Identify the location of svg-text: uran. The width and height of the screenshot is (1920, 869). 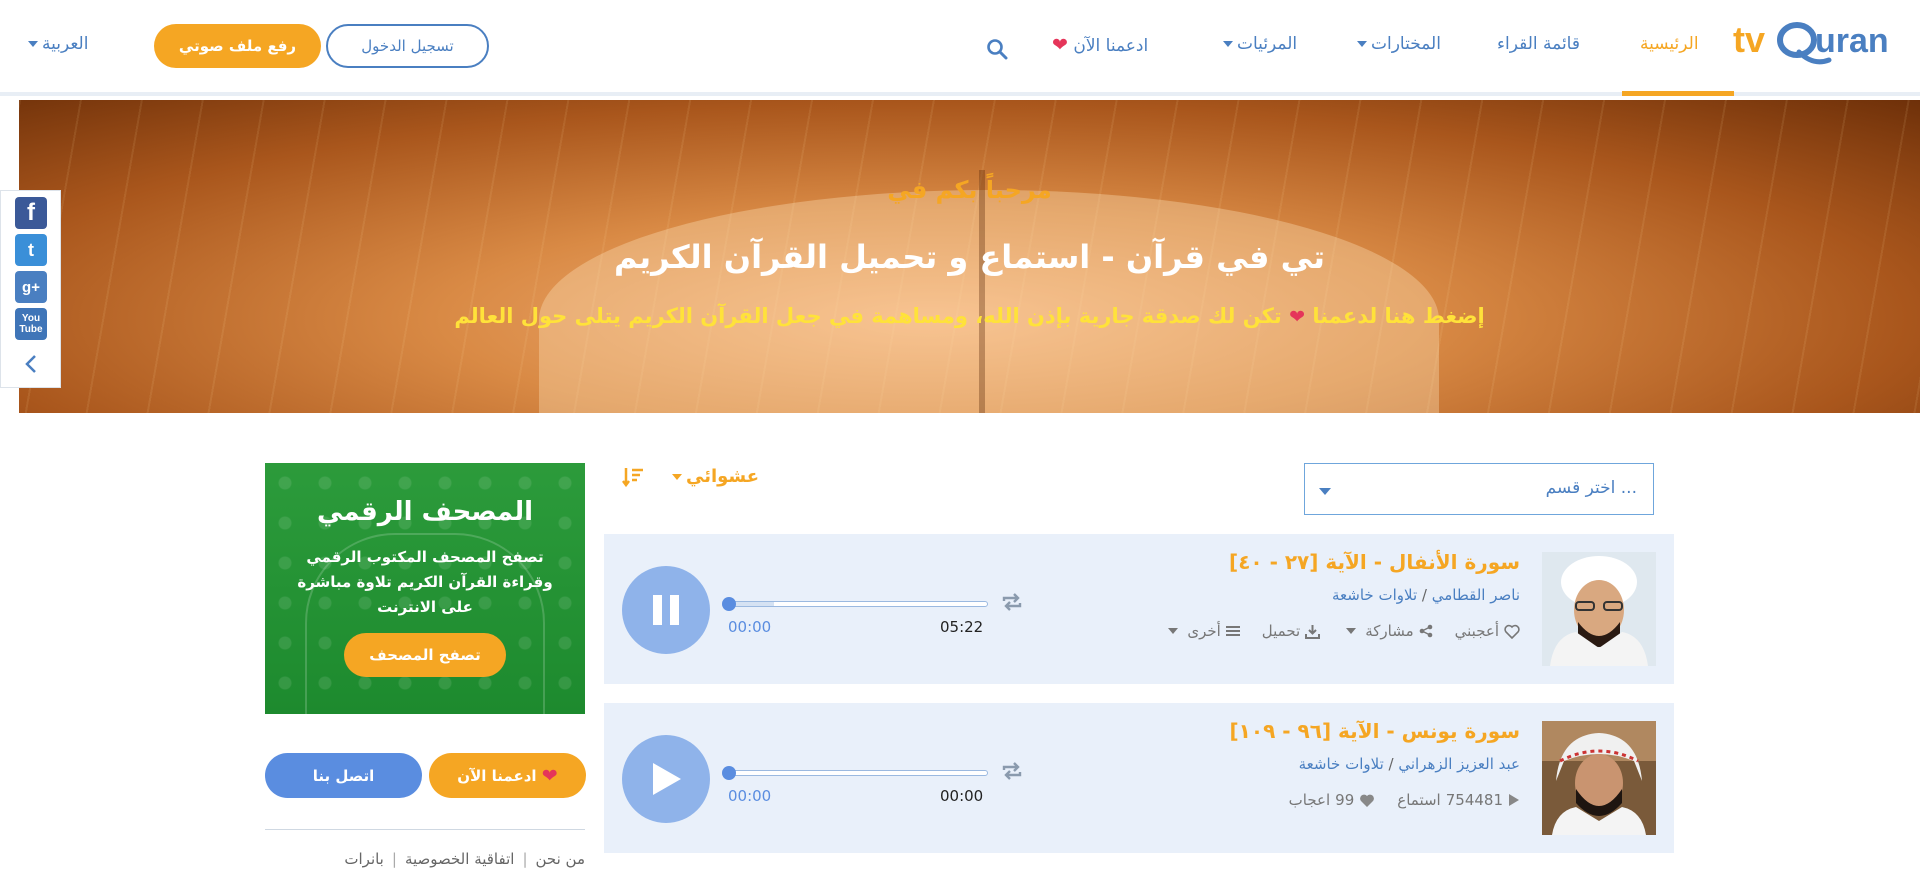
(1852, 41).